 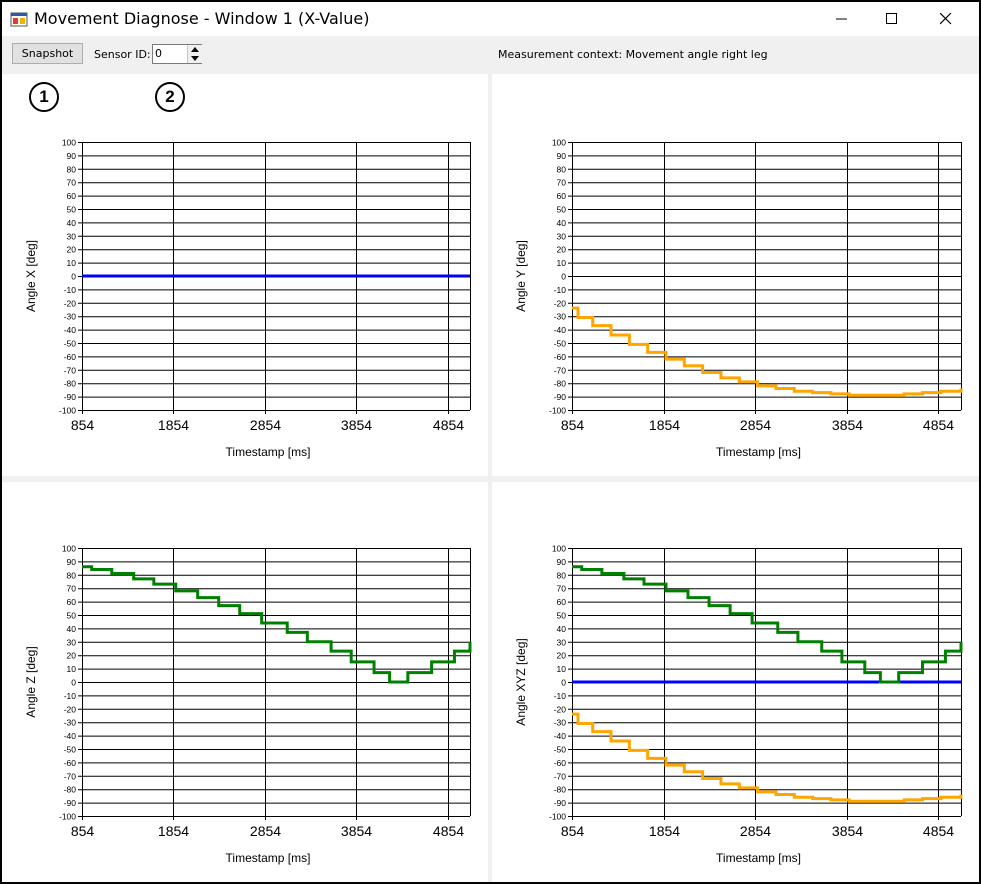 I want to click on sensor-id-value: 0, so click(x=158, y=53).